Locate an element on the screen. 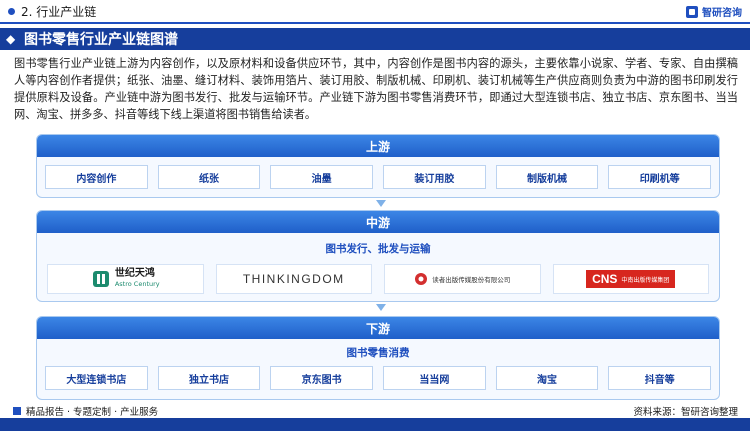 The height and width of the screenshot is (431, 750). duzhe-mark-icon is located at coordinates (421, 279).